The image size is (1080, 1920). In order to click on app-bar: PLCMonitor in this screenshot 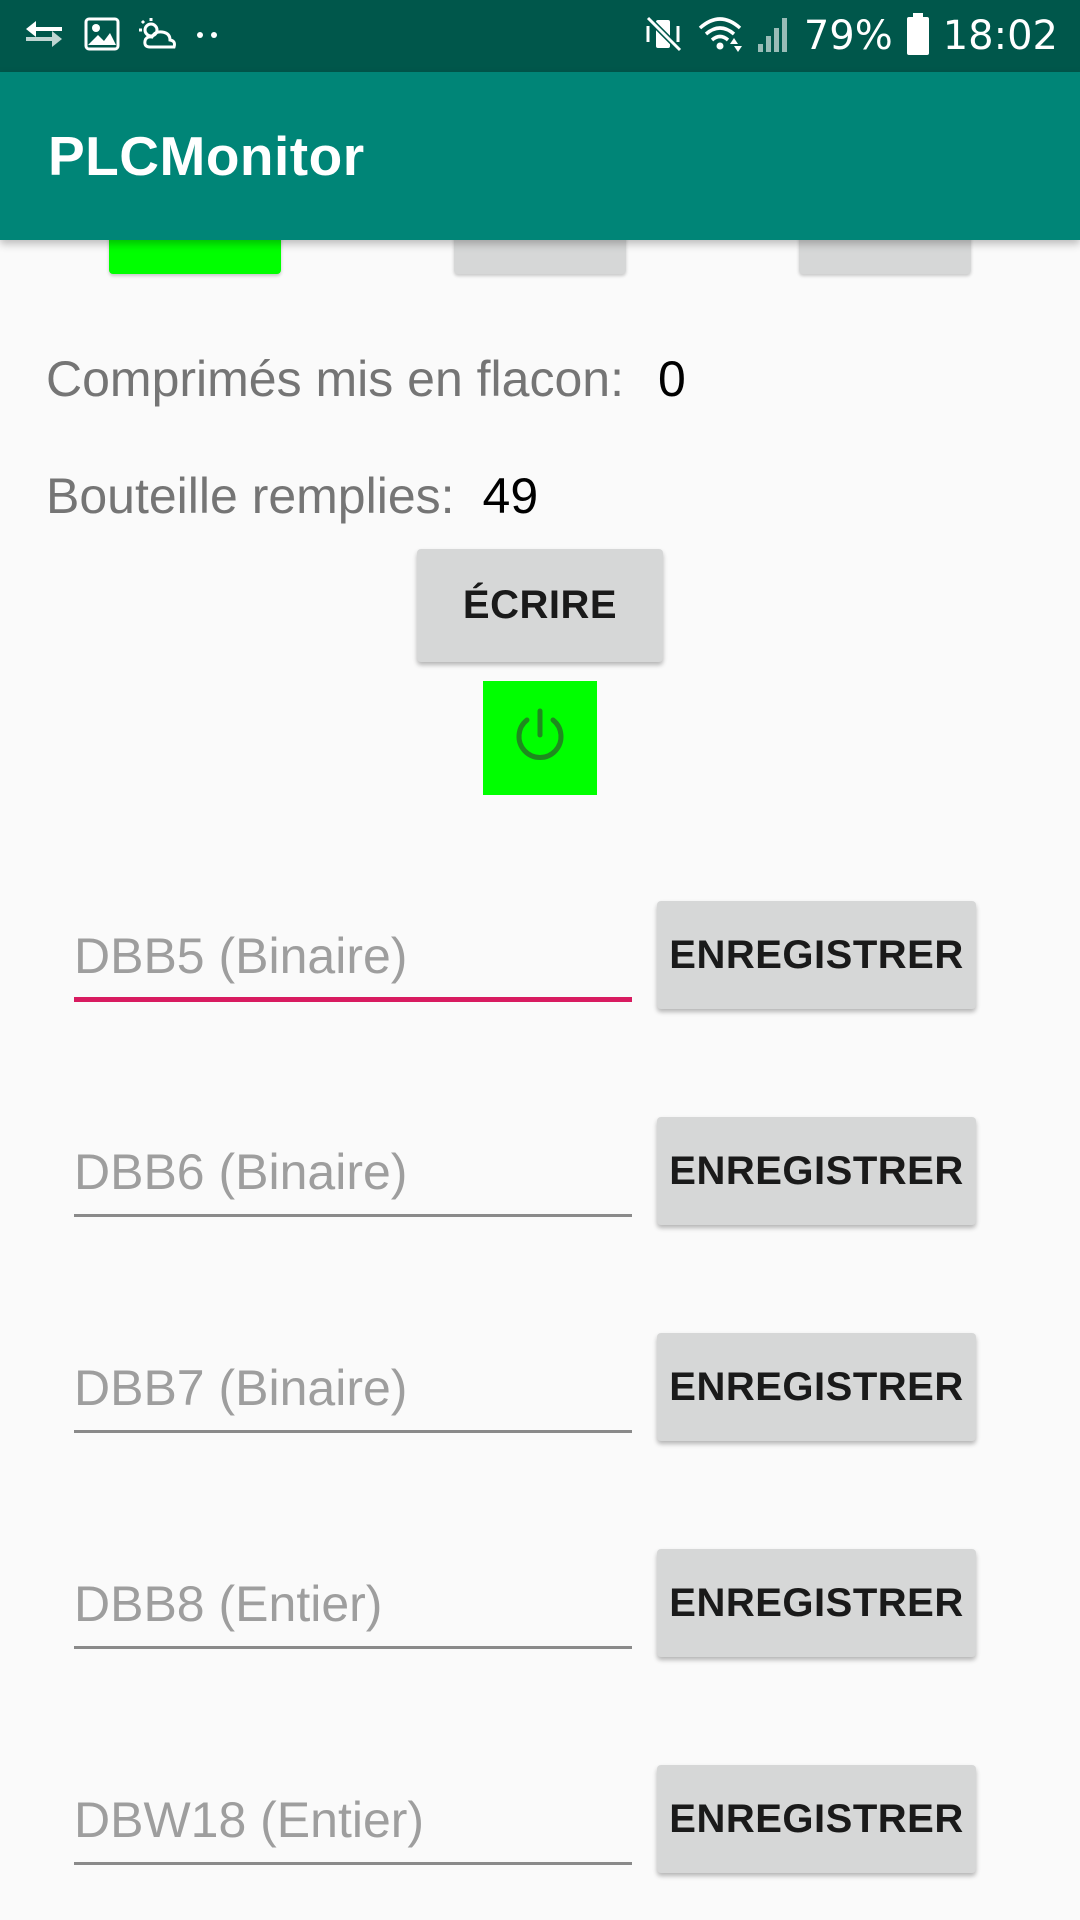, I will do `click(540, 156)`.